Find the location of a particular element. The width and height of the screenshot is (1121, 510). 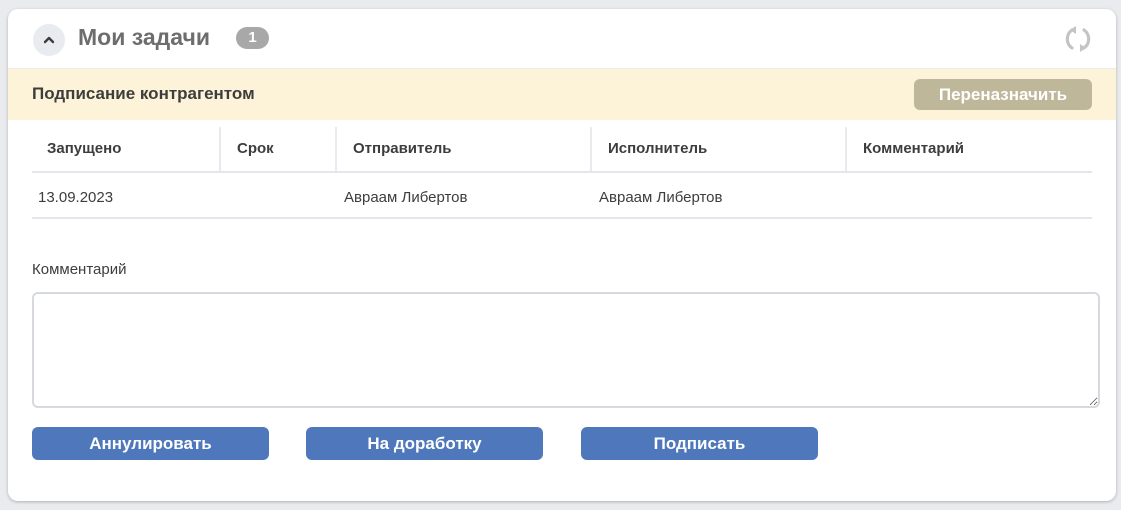

cell-sender: Авраам Либертов is located at coordinates (406, 197).